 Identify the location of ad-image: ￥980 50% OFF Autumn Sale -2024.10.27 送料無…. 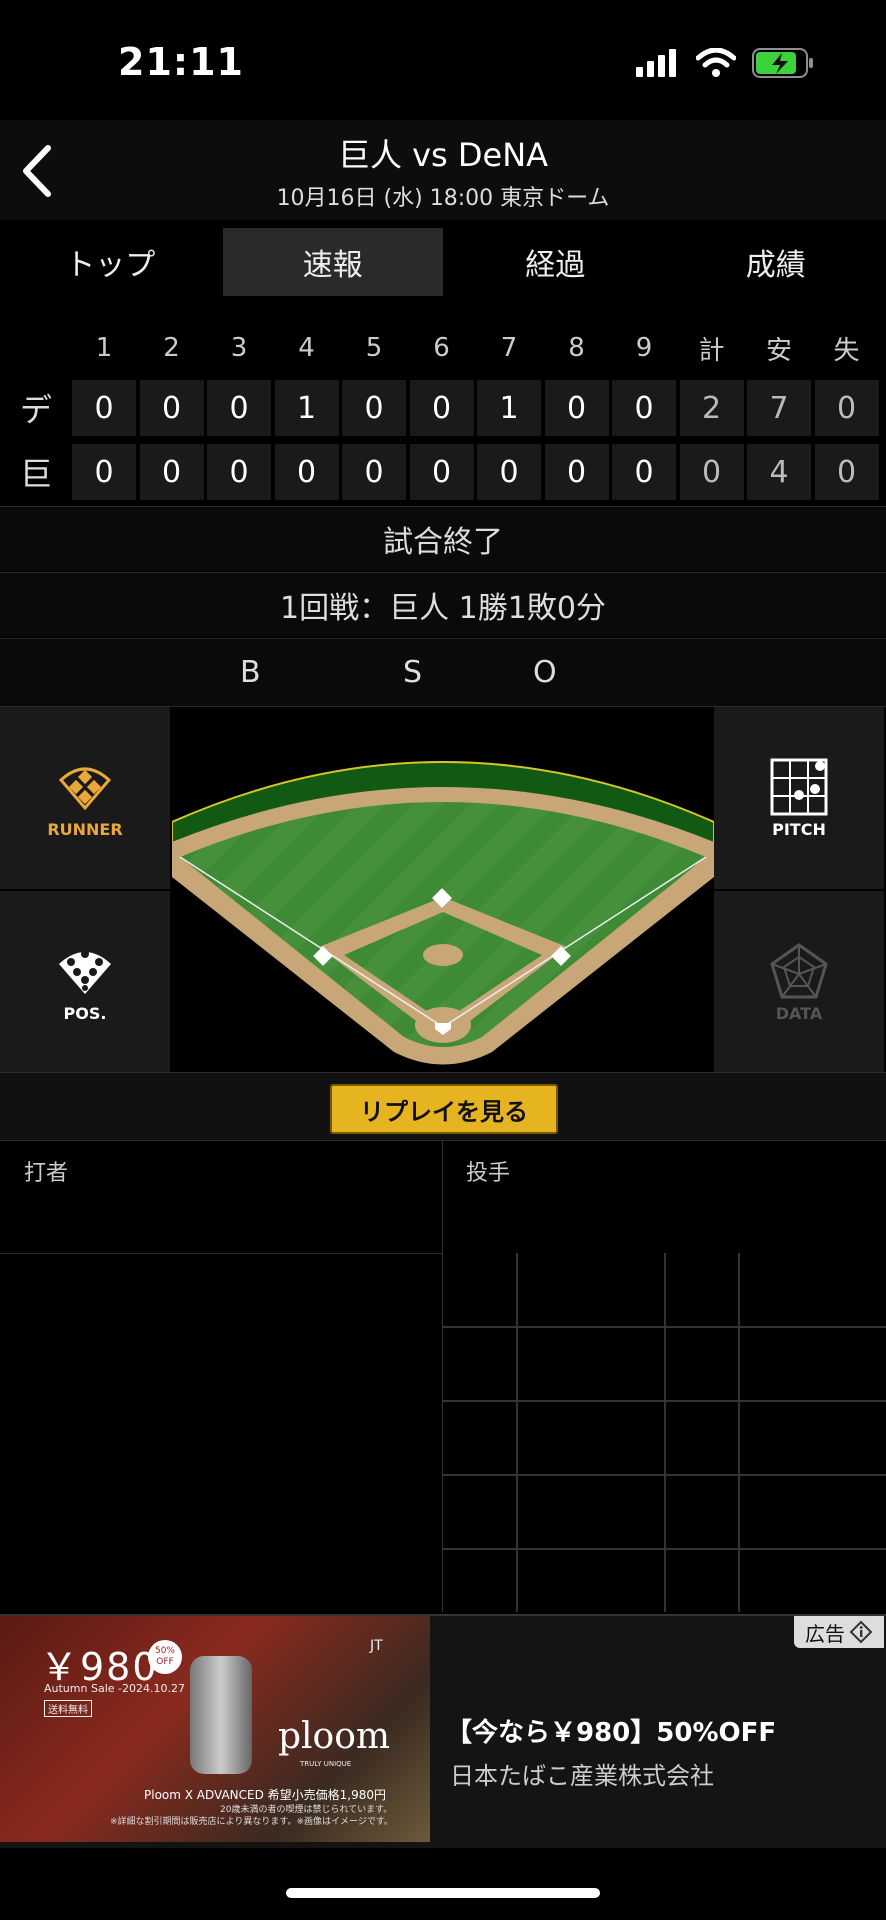
(215, 1729).